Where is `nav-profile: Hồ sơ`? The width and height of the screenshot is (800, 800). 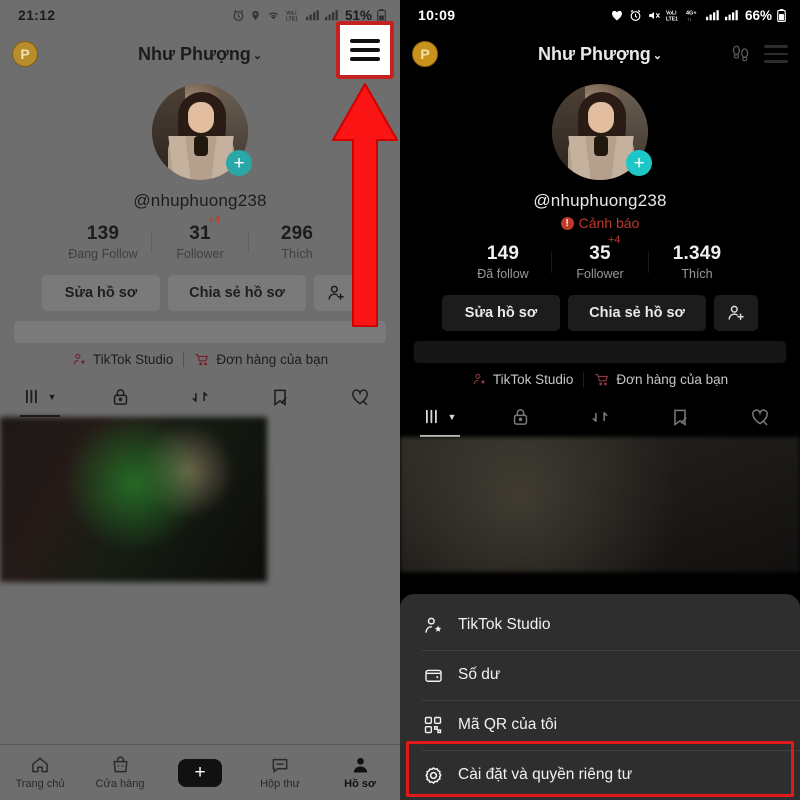 nav-profile: Hồ sơ is located at coordinates (360, 772).